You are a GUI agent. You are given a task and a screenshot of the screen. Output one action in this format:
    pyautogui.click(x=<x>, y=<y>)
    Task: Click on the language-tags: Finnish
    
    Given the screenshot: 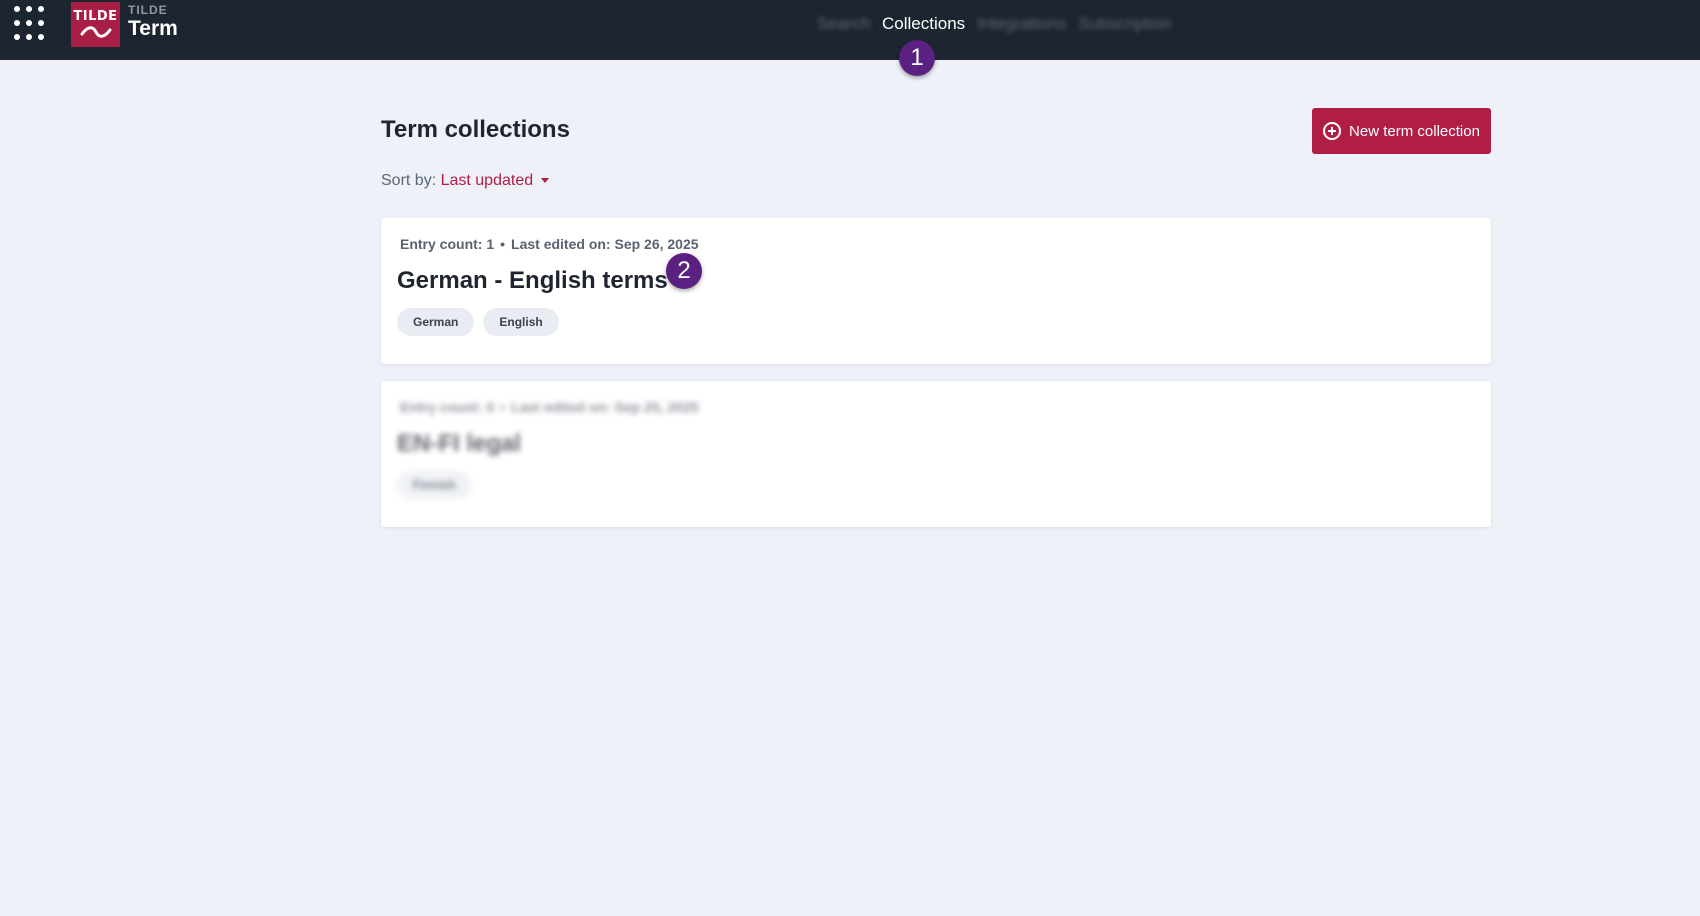 What is the action you would take?
    pyautogui.click(x=434, y=485)
    